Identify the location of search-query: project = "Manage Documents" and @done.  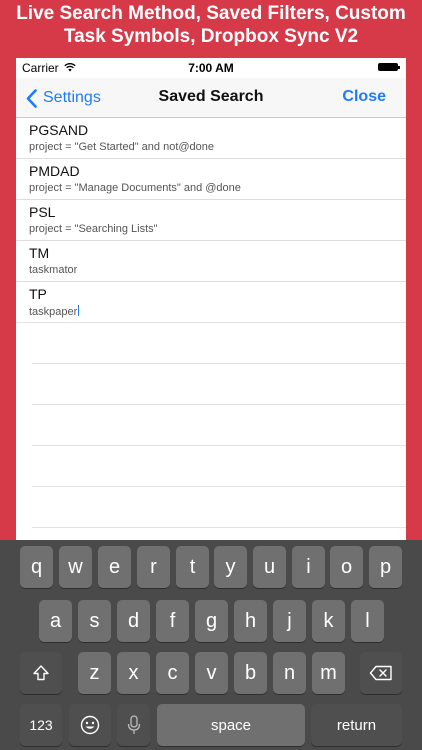
(135, 188).